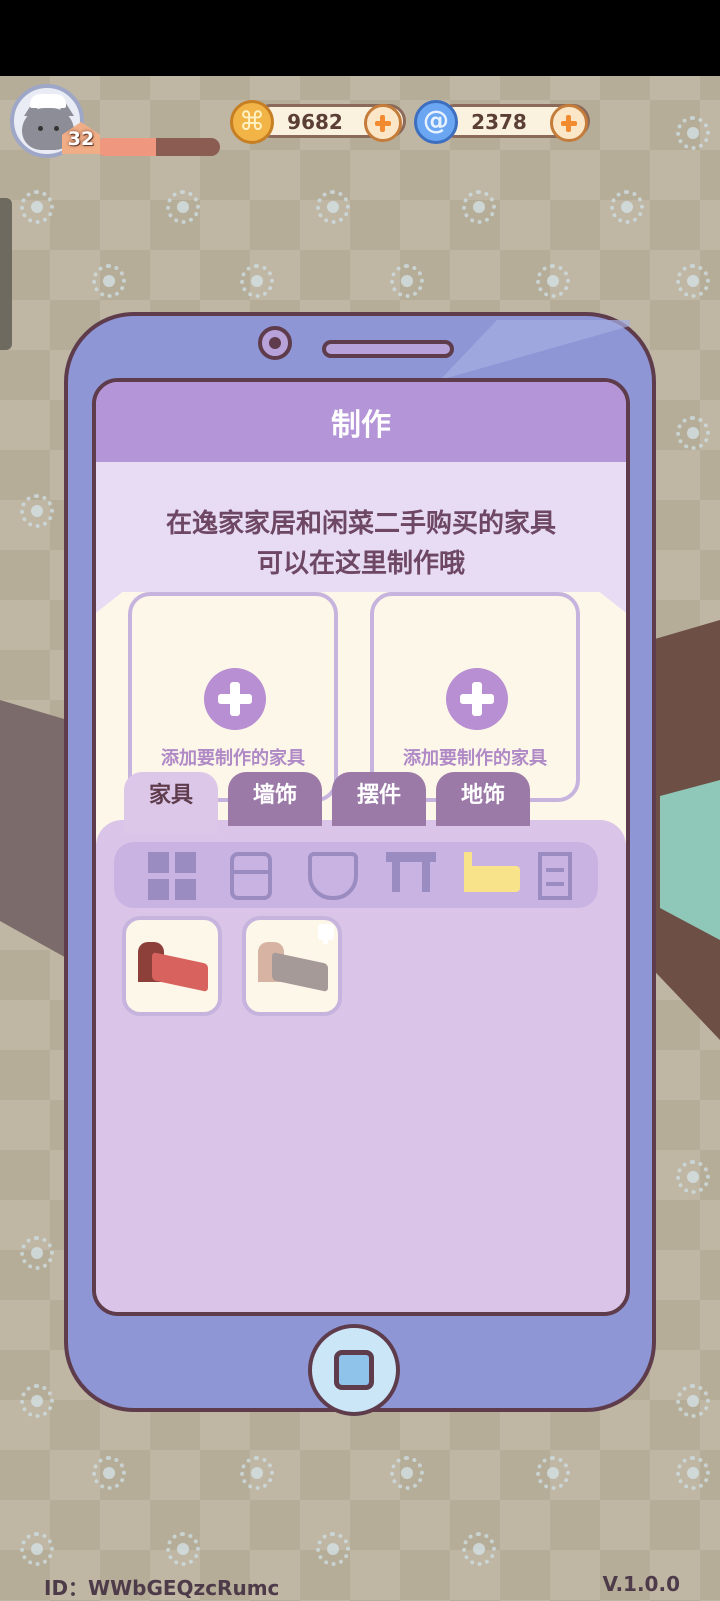 The height and width of the screenshot is (1601, 720). I want to click on side-handle, so click(6, 274).